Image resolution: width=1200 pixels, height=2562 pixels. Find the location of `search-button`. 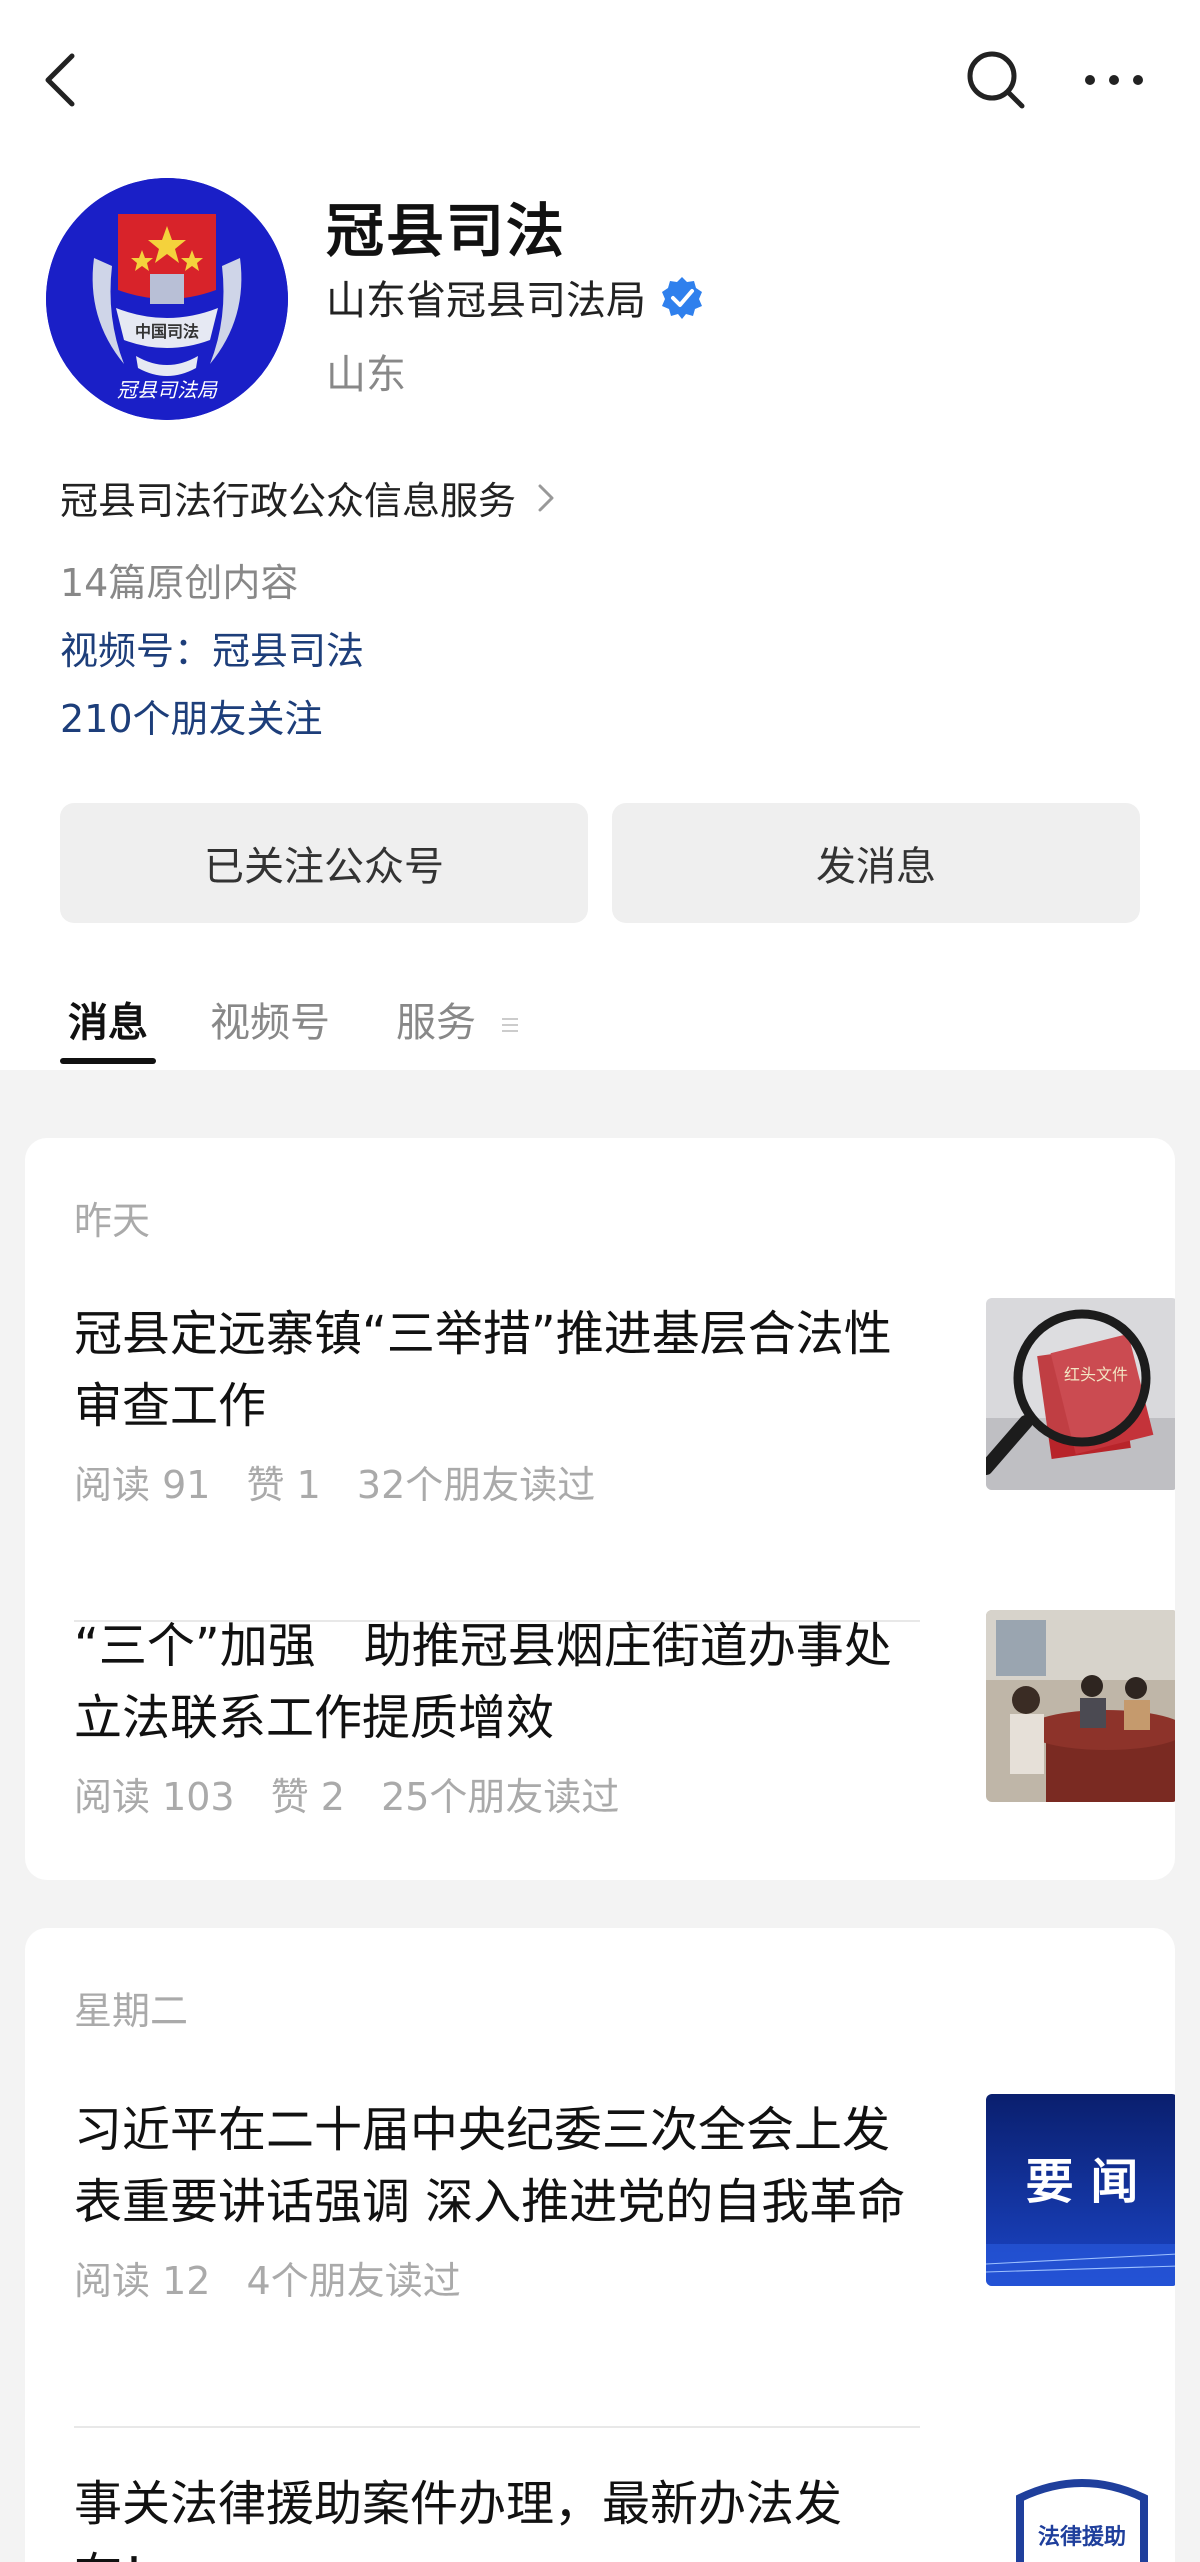

search-button is located at coordinates (996, 80).